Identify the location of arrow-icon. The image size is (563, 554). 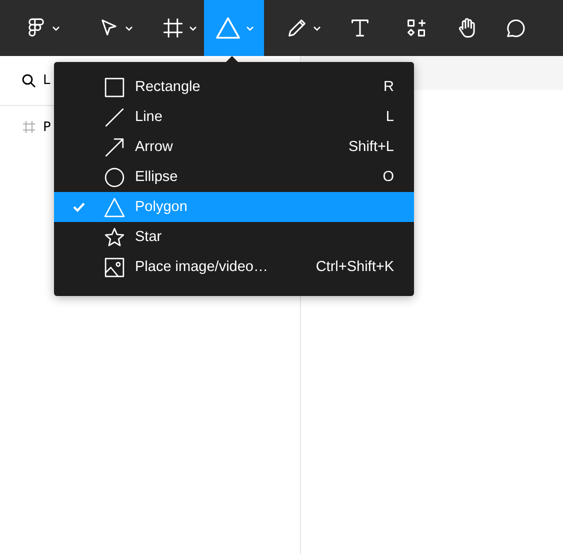
(114, 147).